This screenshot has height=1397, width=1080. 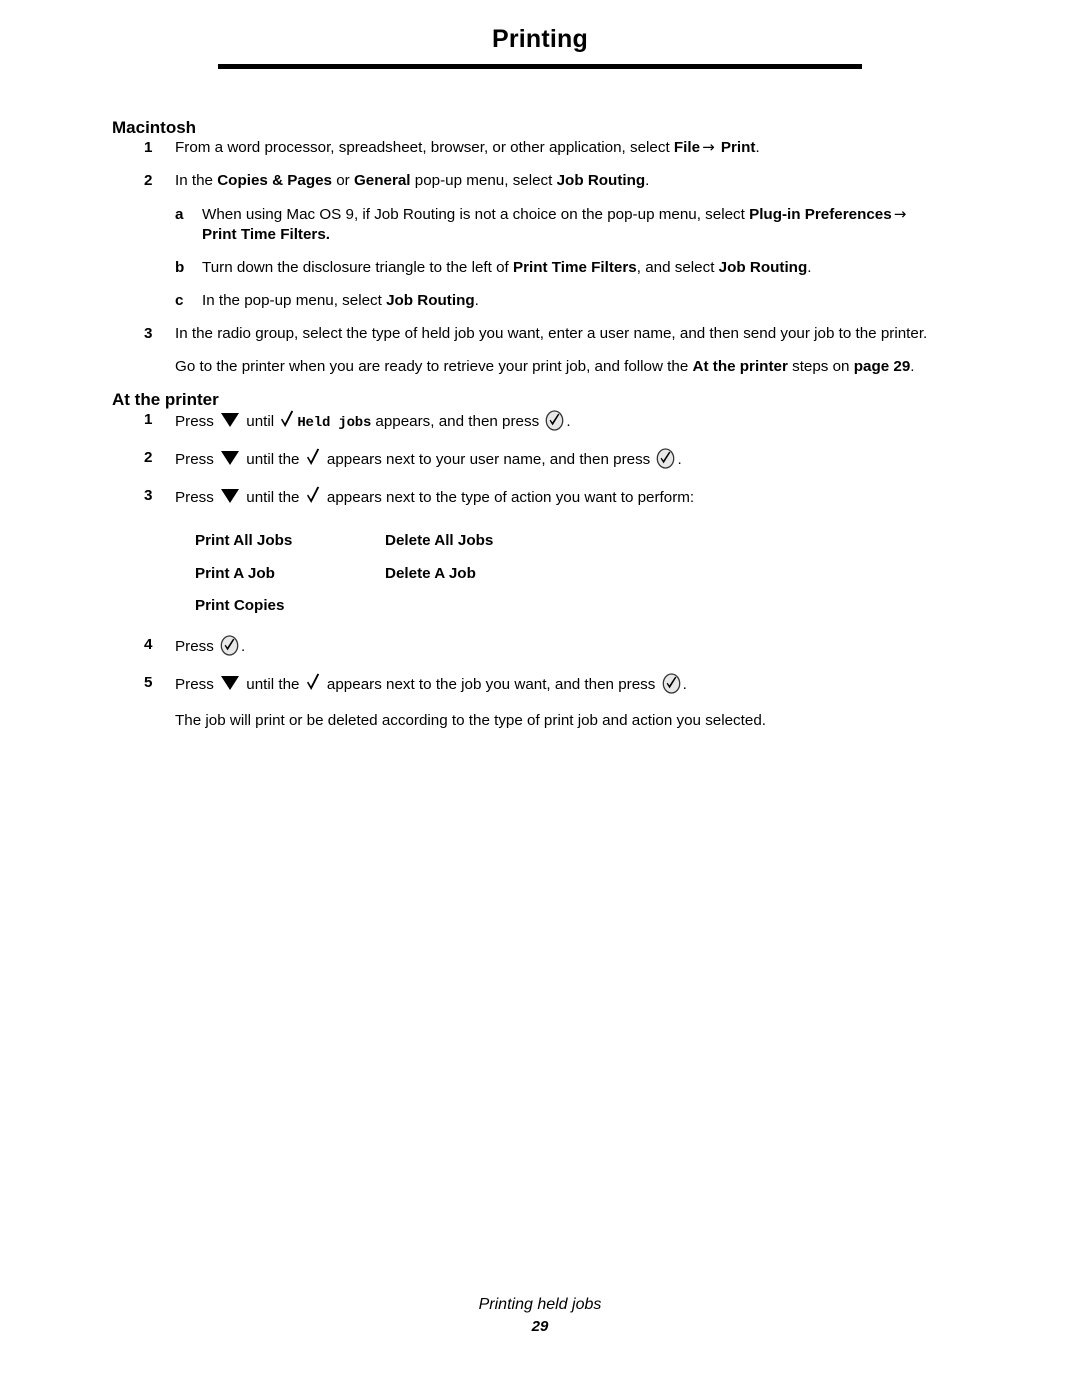 What do you see at coordinates (244, 541) in the screenshot?
I see `action-option-print: Print All Jobs` at bounding box center [244, 541].